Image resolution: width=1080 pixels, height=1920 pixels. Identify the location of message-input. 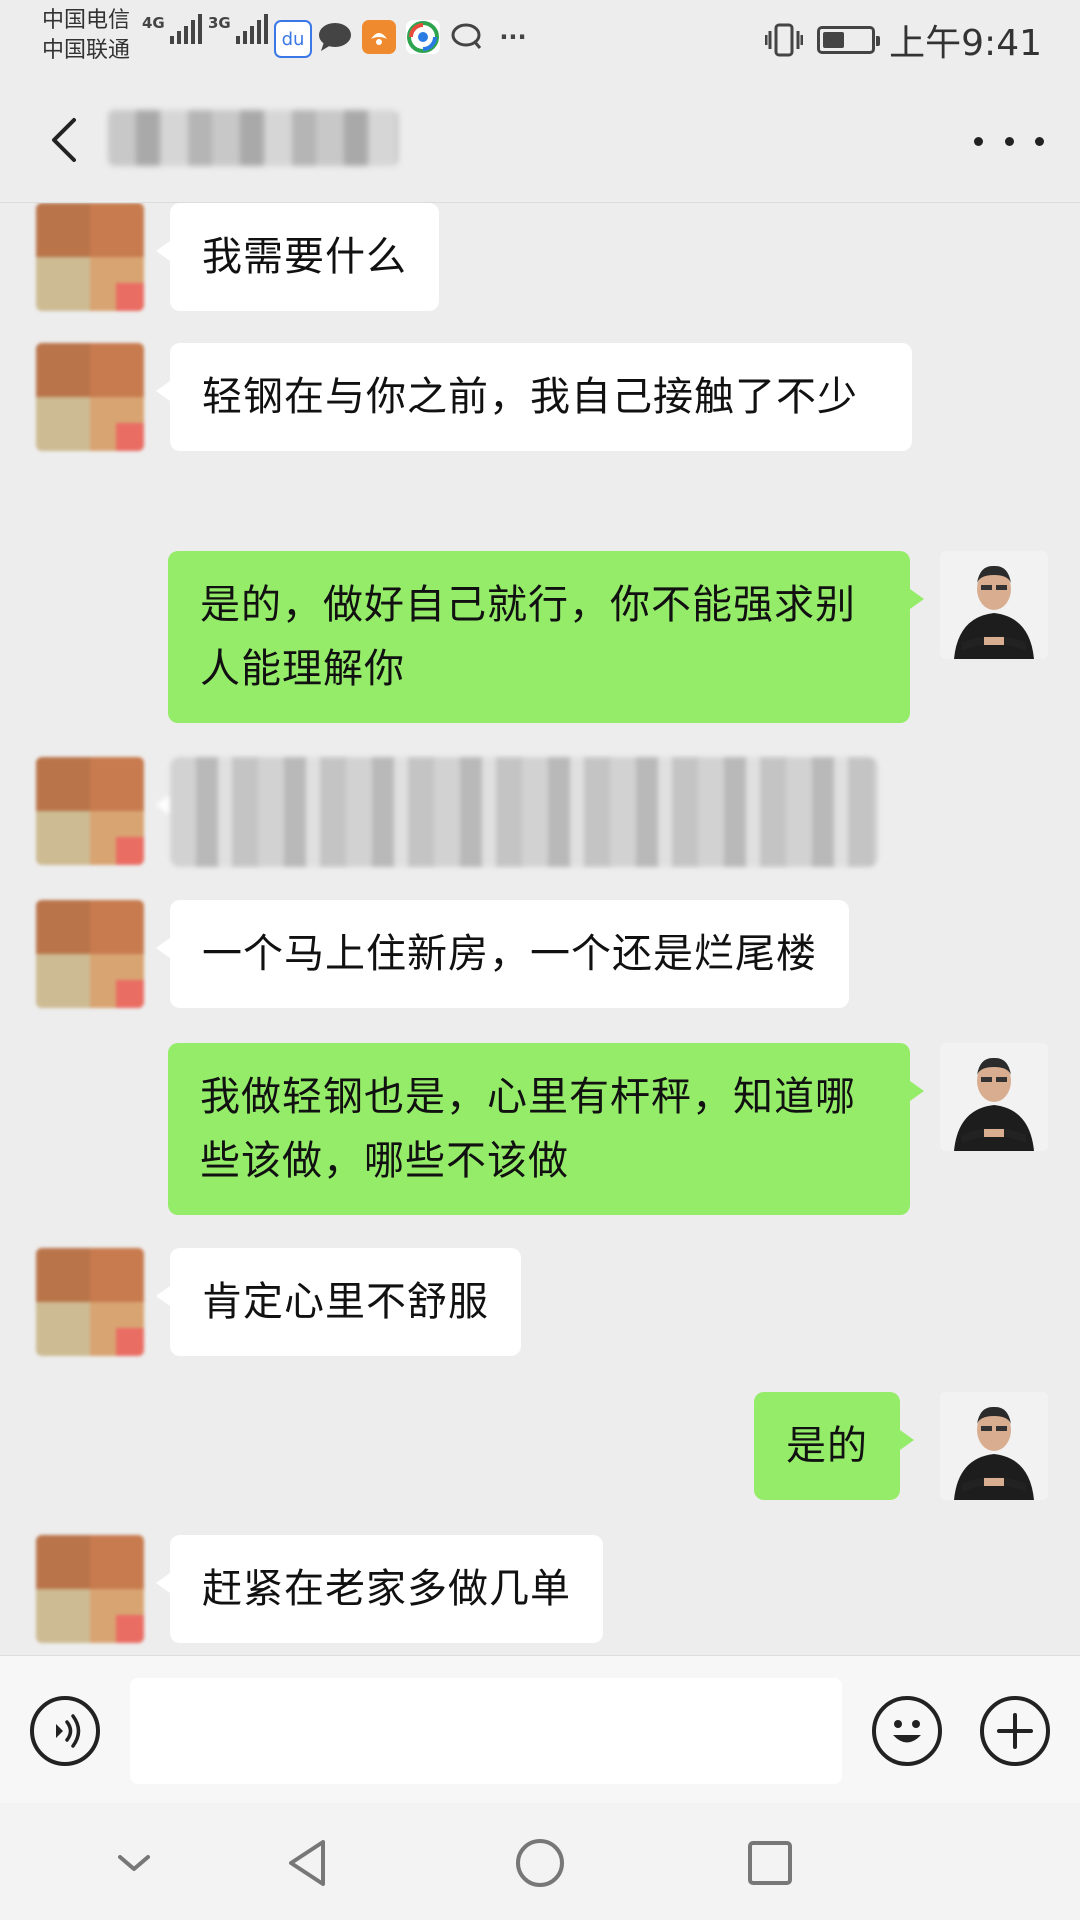
(486, 1731).